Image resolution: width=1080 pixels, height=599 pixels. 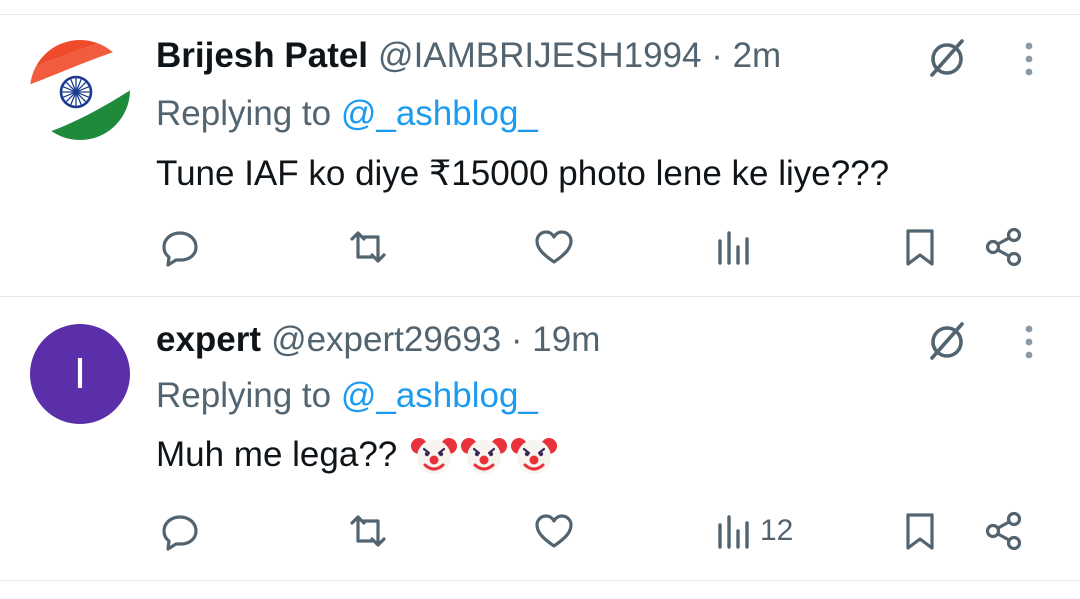 What do you see at coordinates (777, 530) in the screenshot?
I see `views-count: 12` at bounding box center [777, 530].